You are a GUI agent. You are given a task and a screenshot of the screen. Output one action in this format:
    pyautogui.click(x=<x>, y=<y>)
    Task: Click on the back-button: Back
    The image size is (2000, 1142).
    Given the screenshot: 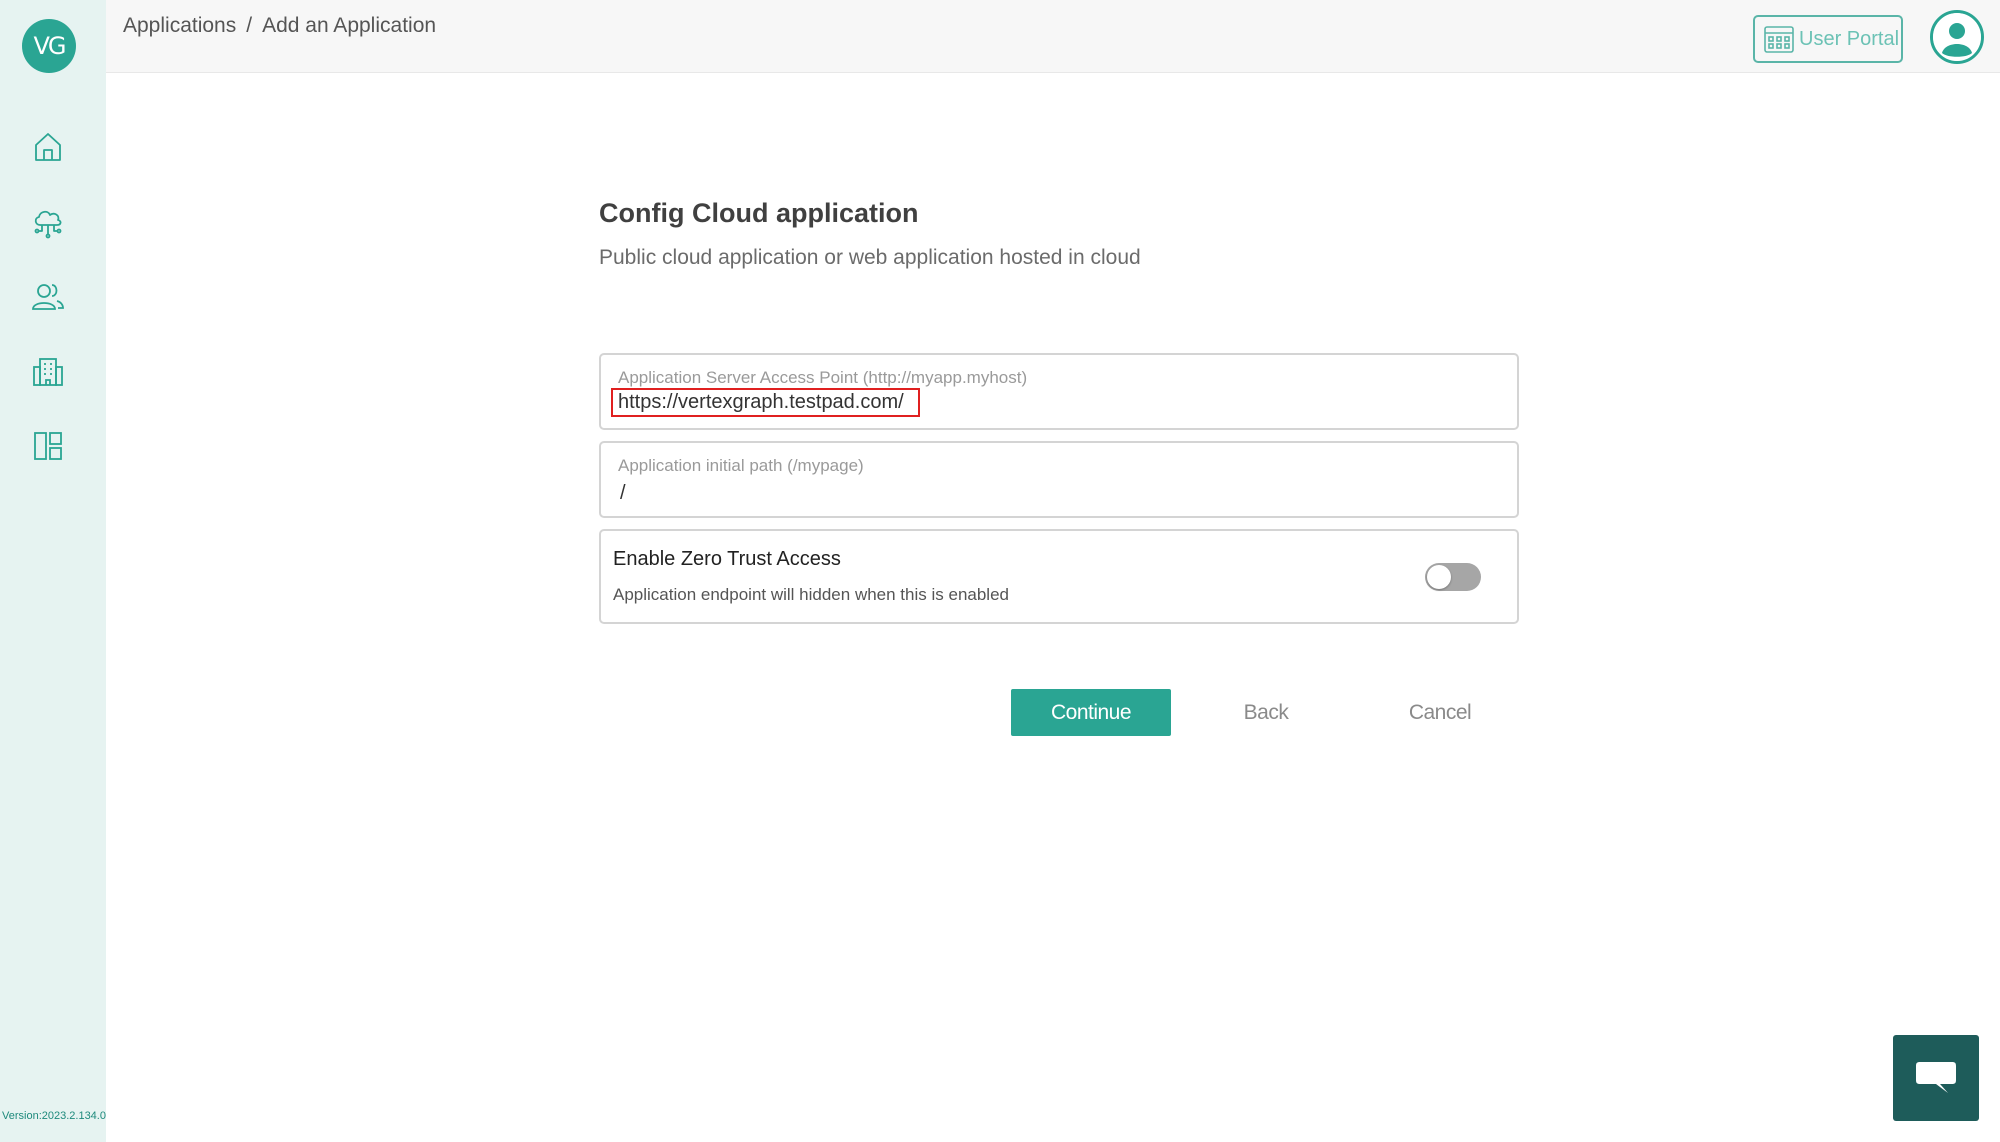 What is the action you would take?
    pyautogui.click(x=1266, y=712)
    